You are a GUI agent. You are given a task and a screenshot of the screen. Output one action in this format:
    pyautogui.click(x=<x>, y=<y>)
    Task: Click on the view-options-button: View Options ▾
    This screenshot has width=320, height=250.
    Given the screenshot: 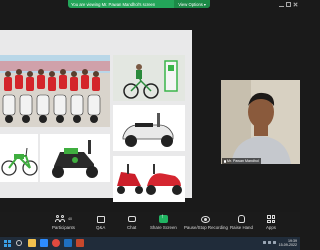 What is the action you would take?
    pyautogui.click(x=192, y=4)
    